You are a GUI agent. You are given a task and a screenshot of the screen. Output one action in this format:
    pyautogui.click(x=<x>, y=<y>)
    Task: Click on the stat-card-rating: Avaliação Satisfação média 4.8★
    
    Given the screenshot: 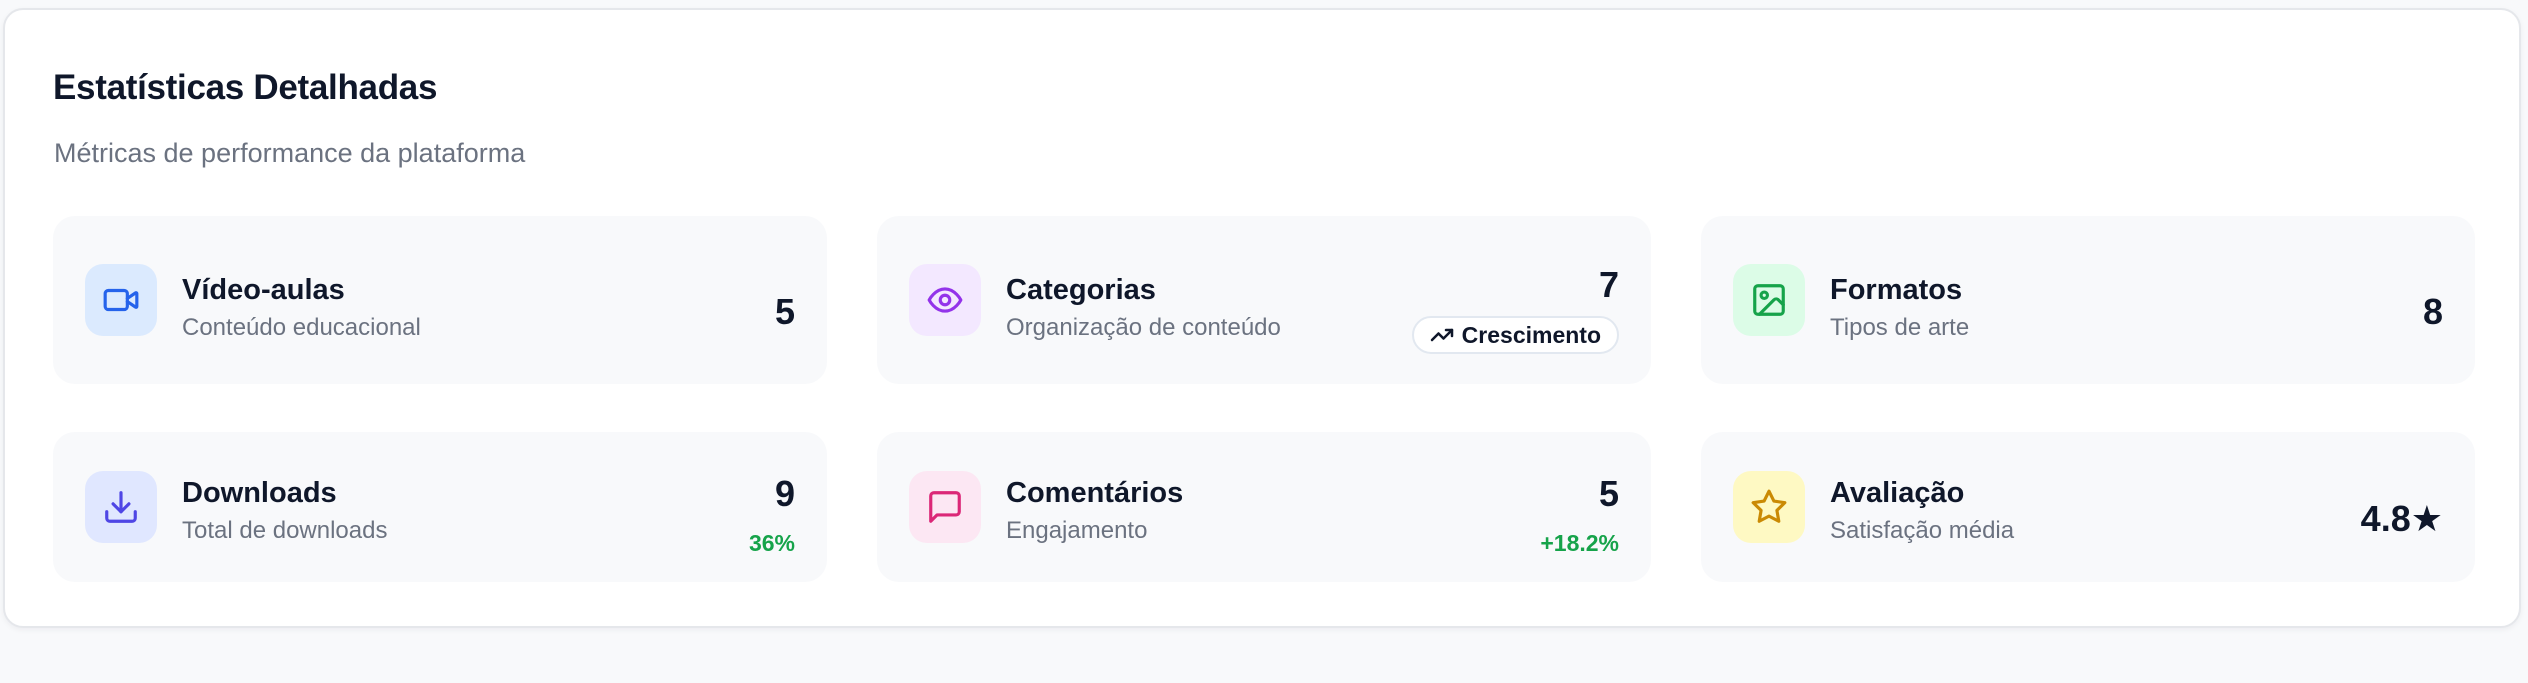 What is the action you would take?
    pyautogui.click(x=2088, y=507)
    